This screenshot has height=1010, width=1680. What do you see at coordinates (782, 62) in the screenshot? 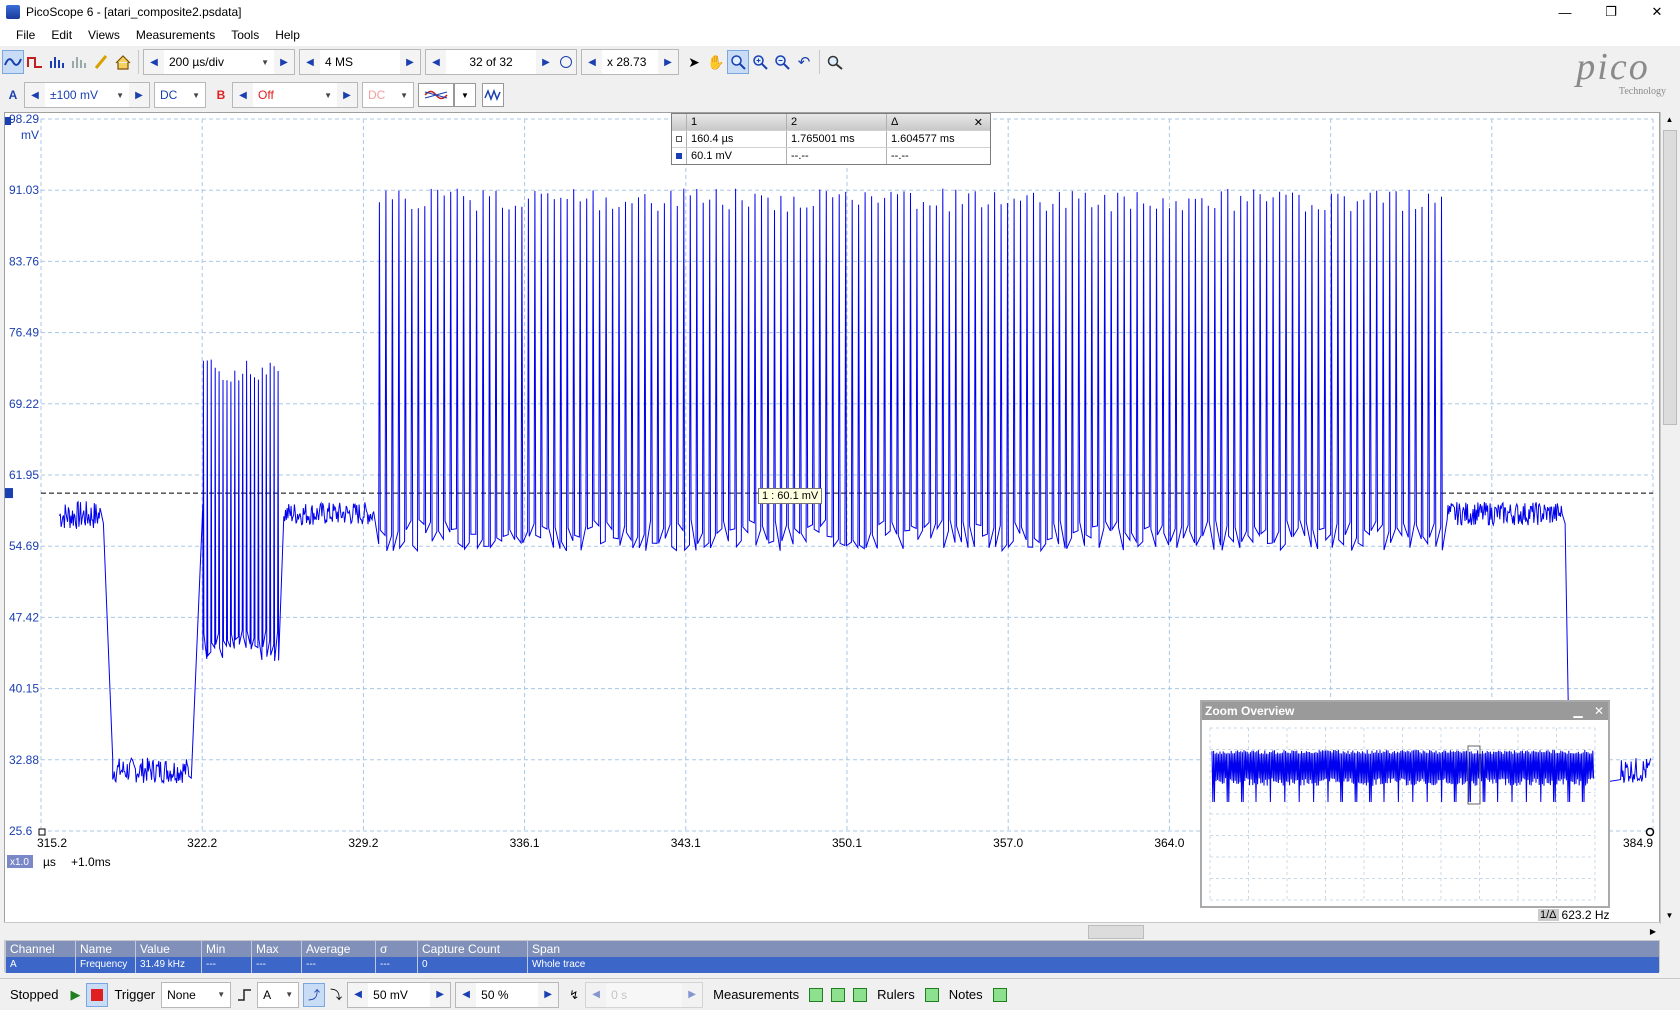
I see `zoom-out-button` at bounding box center [782, 62].